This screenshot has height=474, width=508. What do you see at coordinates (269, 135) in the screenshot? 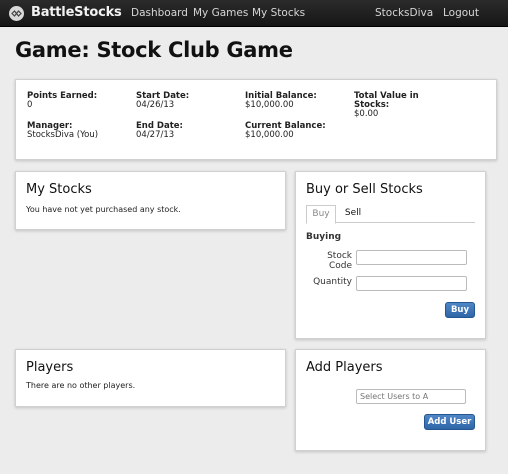
I see `current-balance-value: $10,000.00` at bounding box center [269, 135].